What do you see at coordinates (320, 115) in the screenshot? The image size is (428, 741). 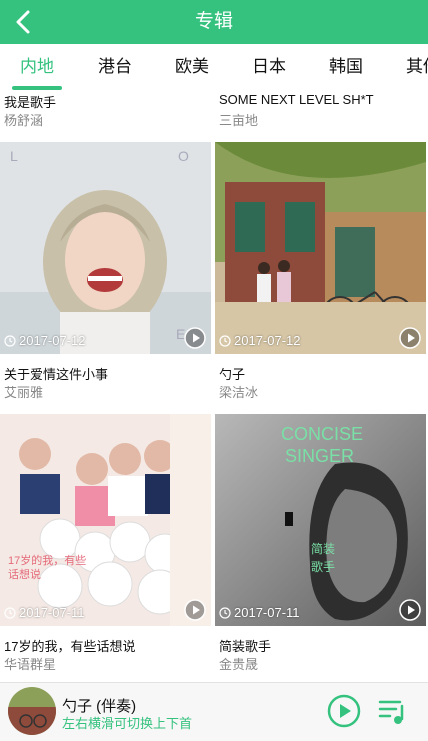 I see `album-card: SOME NEXT LEVEL SH*T 三亩地` at bounding box center [320, 115].